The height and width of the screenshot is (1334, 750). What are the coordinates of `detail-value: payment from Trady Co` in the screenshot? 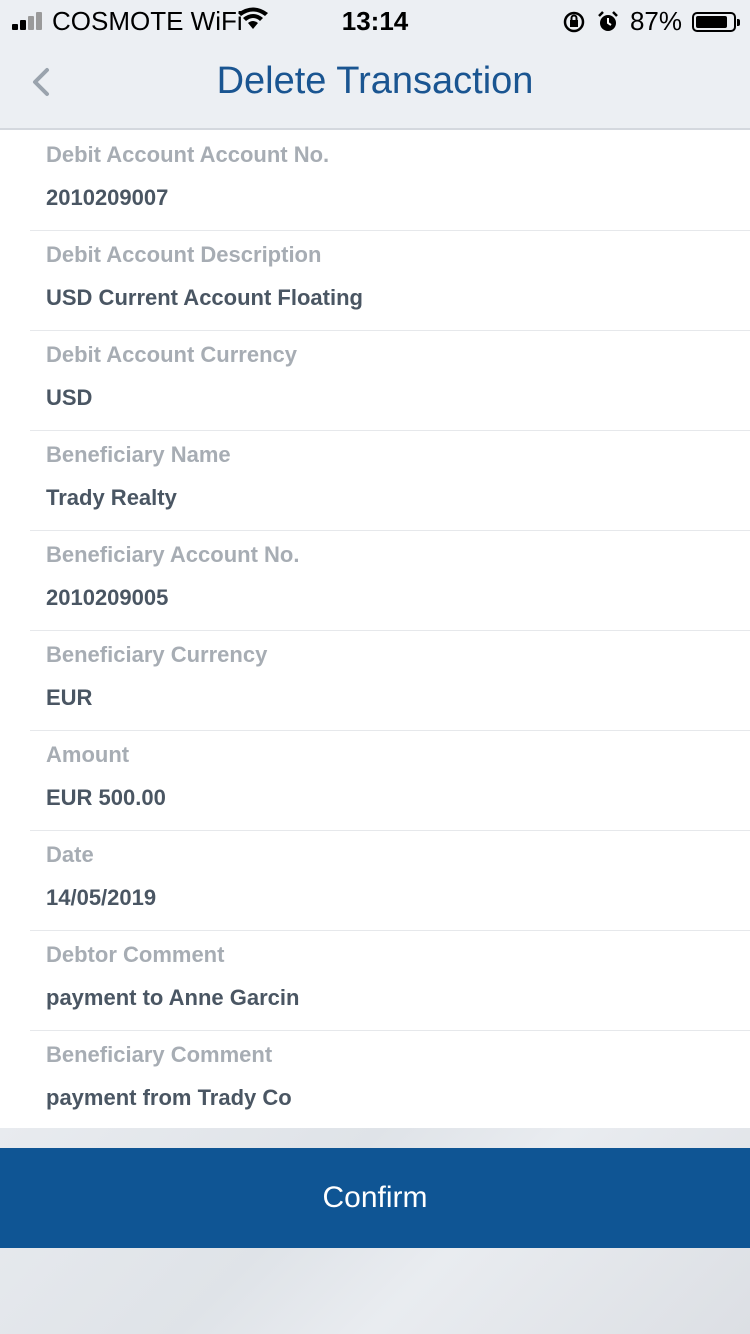 It's located at (169, 1097).